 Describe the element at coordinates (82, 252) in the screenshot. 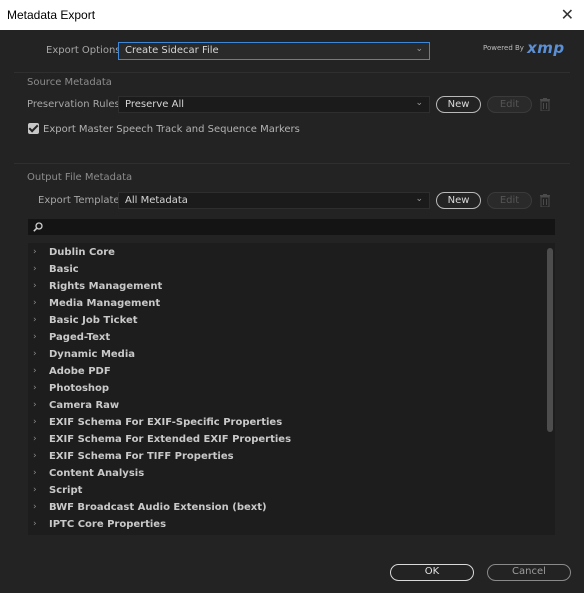

I see `schema-list-item-label: Dublin Core` at that location.